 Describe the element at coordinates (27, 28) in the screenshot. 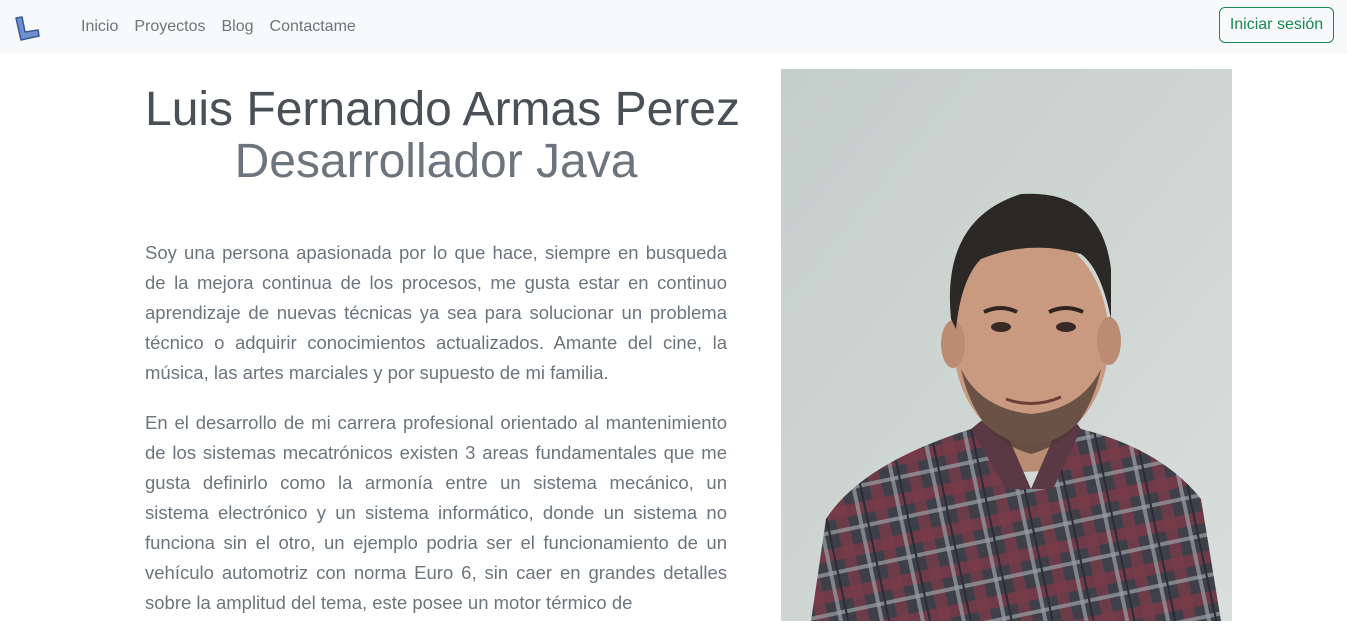

I see `brand-logo-icon` at that location.